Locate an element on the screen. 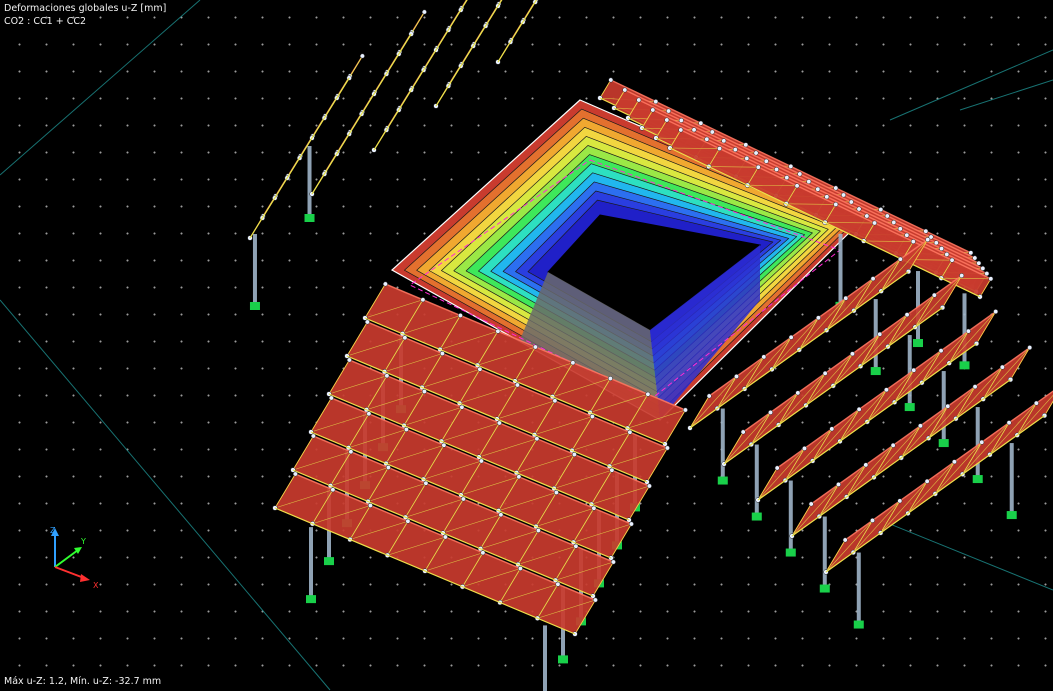 The height and width of the screenshot is (691, 1053). x-axis-label: X is located at coordinates (96, 585).